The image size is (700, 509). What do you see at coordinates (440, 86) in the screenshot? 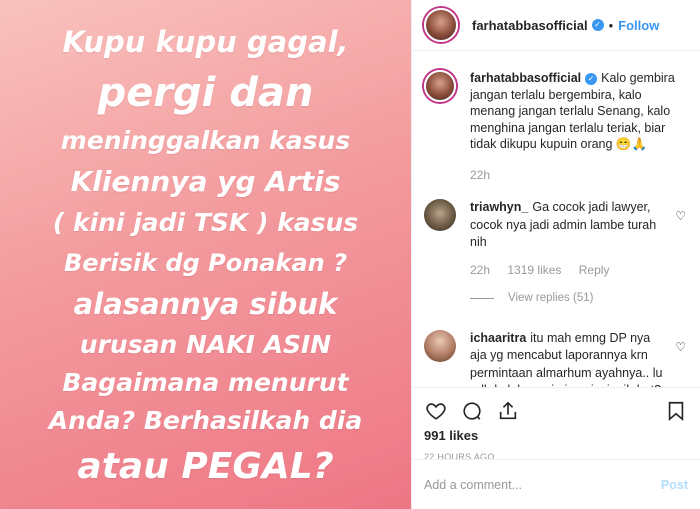
I see `caption-avatar` at bounding box center [440, 86].